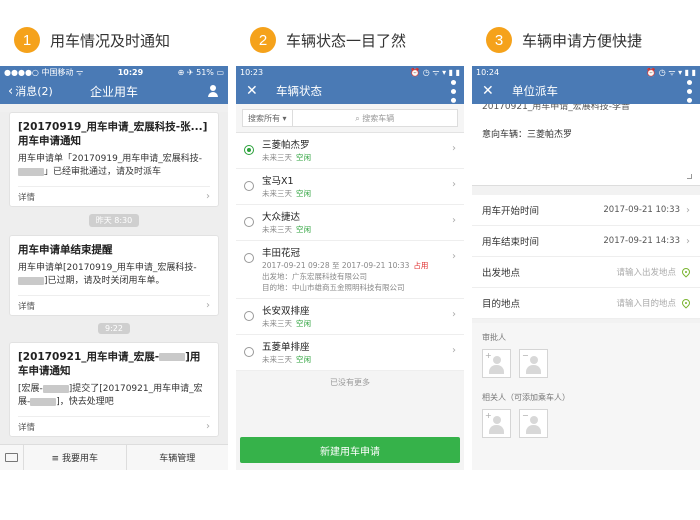 This screenshot has width=700, height=520. What do you see at coordinates (496, 423) in the screenshot?
I see `add-related-button: +` at bounding box center [496, 423].